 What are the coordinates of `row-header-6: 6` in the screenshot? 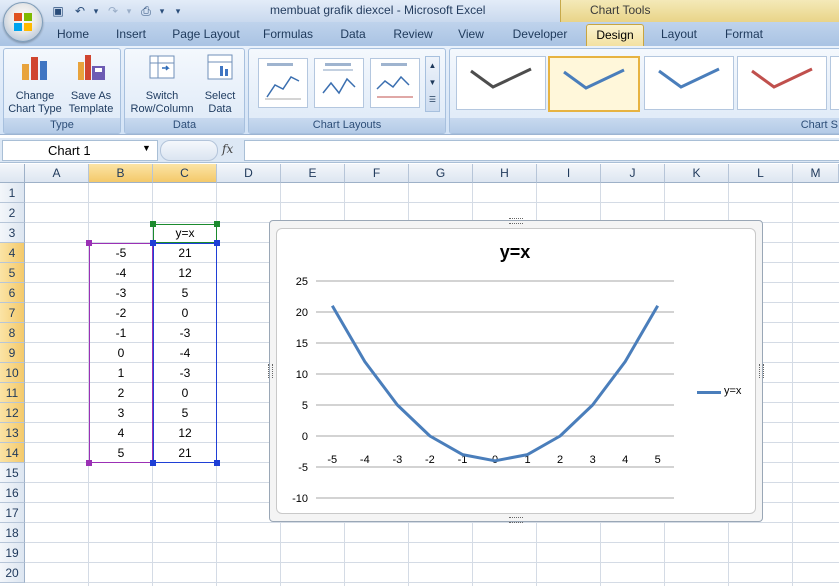 It's located at (12, 293).